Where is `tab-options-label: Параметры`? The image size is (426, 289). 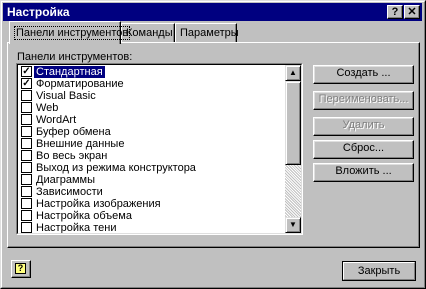 tab-options-label: Параметры is located at coordinates (209, 33).